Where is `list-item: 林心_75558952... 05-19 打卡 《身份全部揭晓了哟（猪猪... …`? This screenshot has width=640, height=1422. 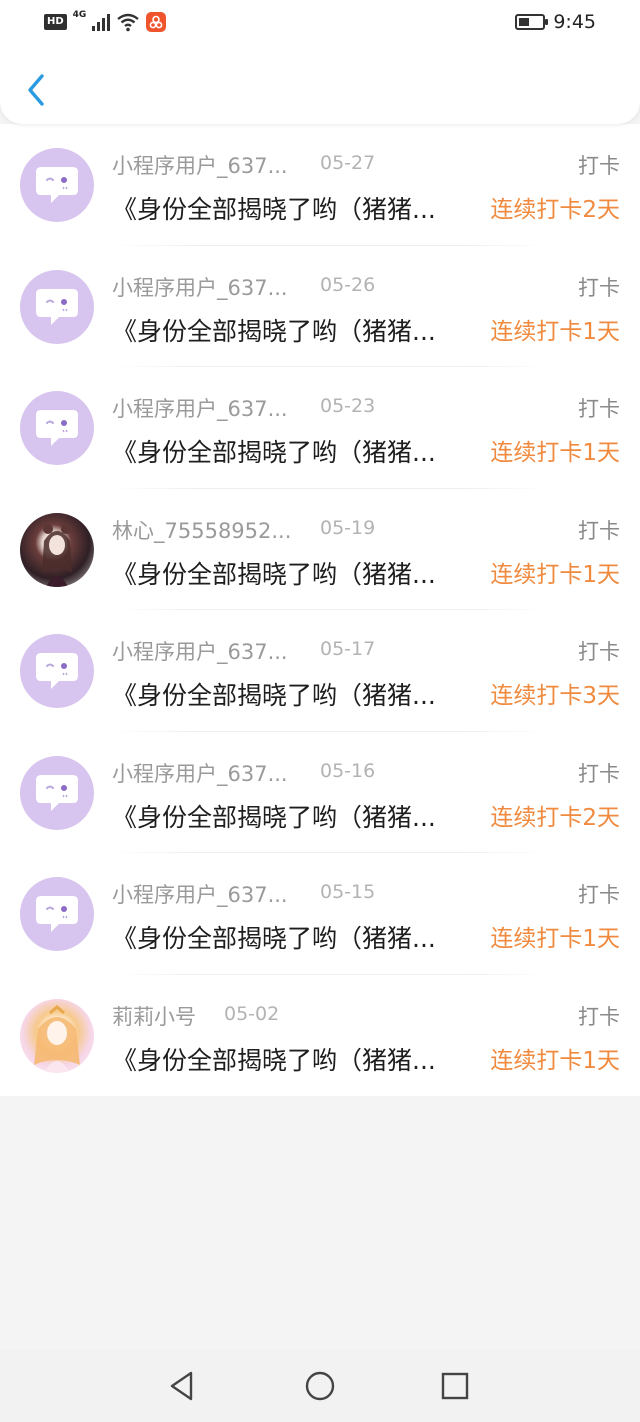
list-item: 林心_75558952... 05-19 打卡 《身份全部揭晓了哟（猪猪... … is located at coordinates (320, 549).